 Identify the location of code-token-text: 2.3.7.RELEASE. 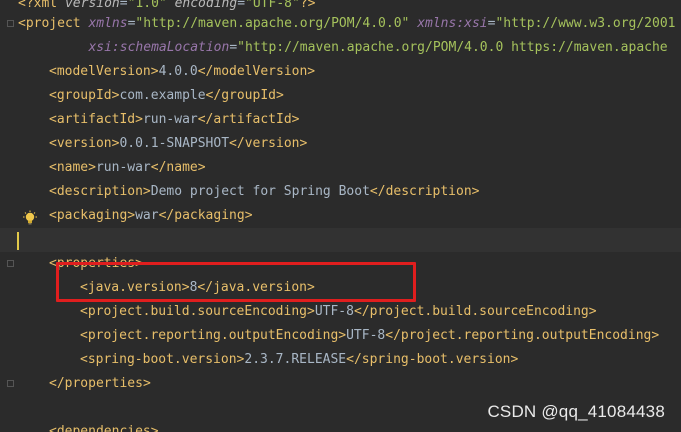
(295, 359).